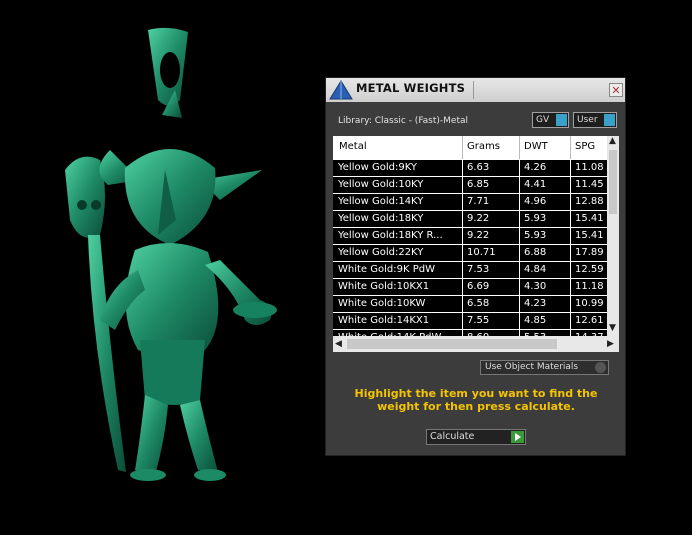 The width and height of the screenshot is (692, 535). Describe the element at coordinates (585, 146) in the screenshot. I see `column-header-spg: SPG` at that location.